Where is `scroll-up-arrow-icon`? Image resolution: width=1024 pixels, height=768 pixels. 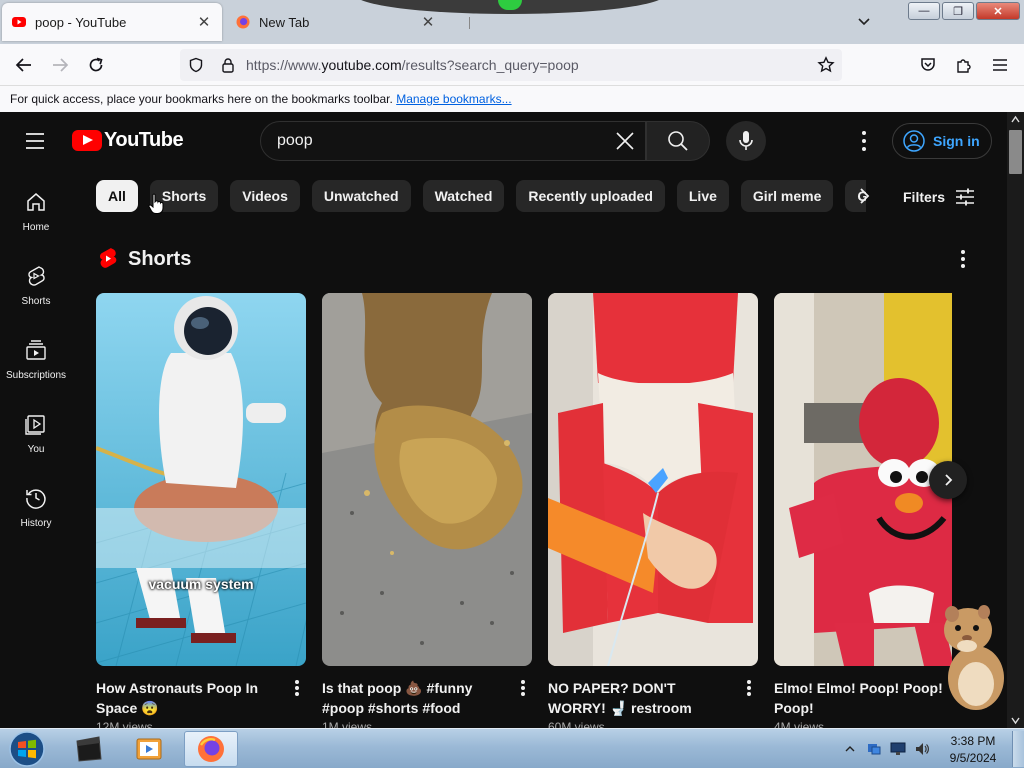
scroll-up-arrow-icon is located at coordinates (1015, 119).